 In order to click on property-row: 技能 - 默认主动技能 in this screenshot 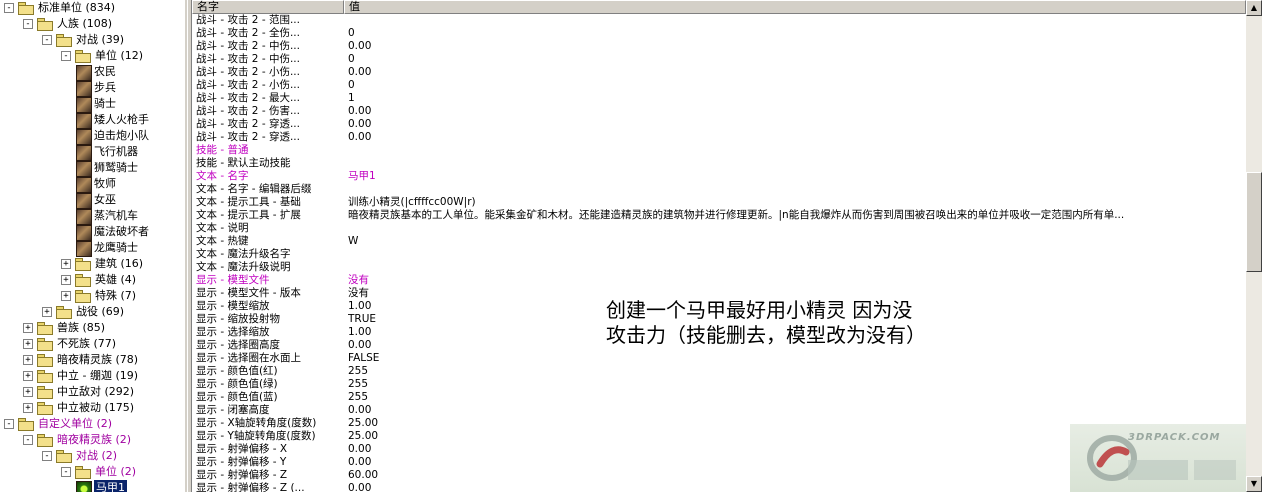, I will do `click(719, 163)`.